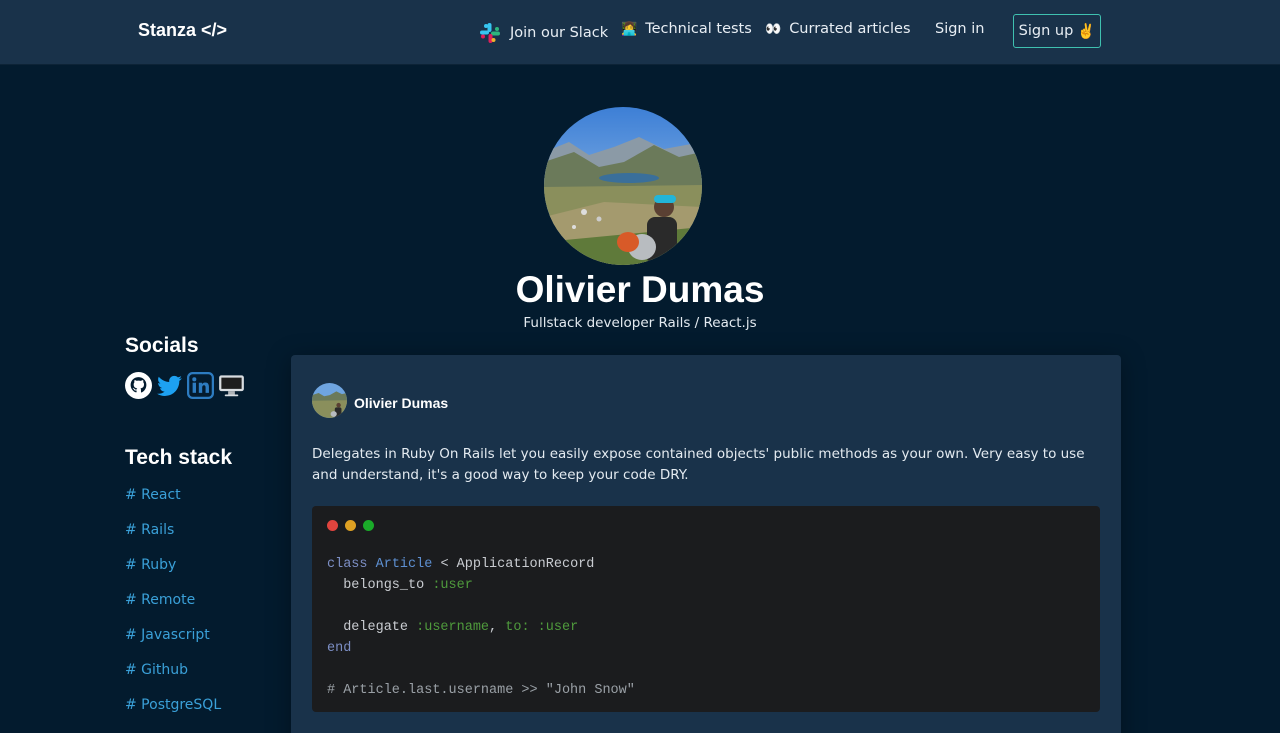  What do you see at coordinates (850, 29) in the screenshot?
I see `nav-link-articles-label: Currated articles` at bounding box center [850, 29].